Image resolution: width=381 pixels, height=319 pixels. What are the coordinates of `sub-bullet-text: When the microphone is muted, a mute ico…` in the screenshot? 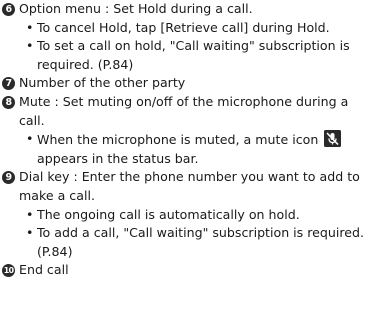 It's located at (178, 140).